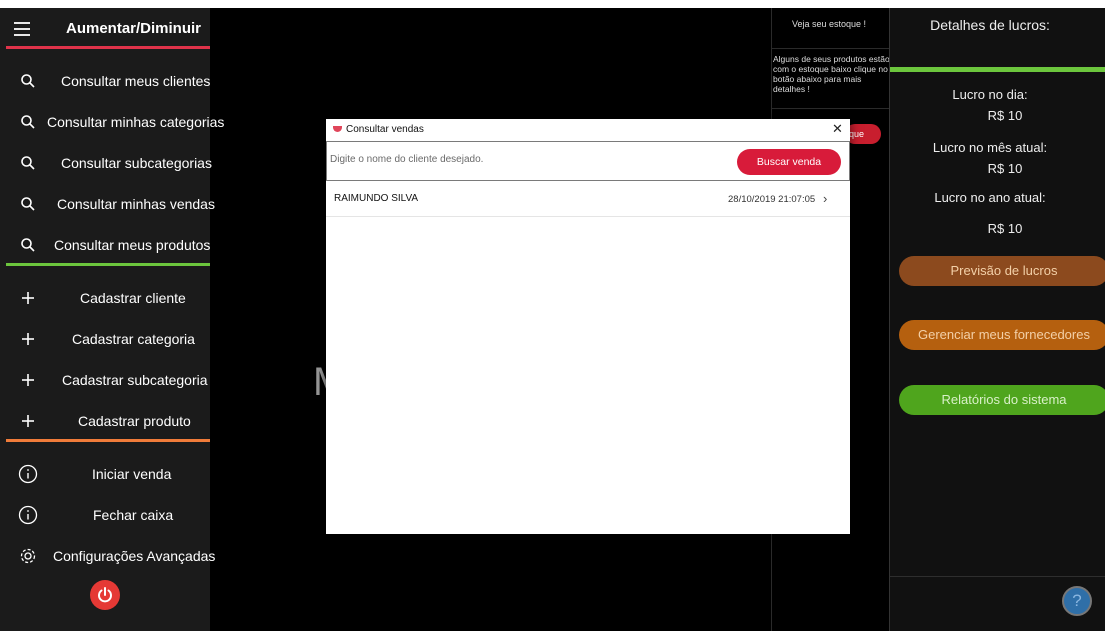 This screenshot has height=631, width=1105. What do you see at coordinates (136, 204) in the screenshot?
I see `sidebar-item-label: Consultar minhas vendas` at bounding box center [136, 204].